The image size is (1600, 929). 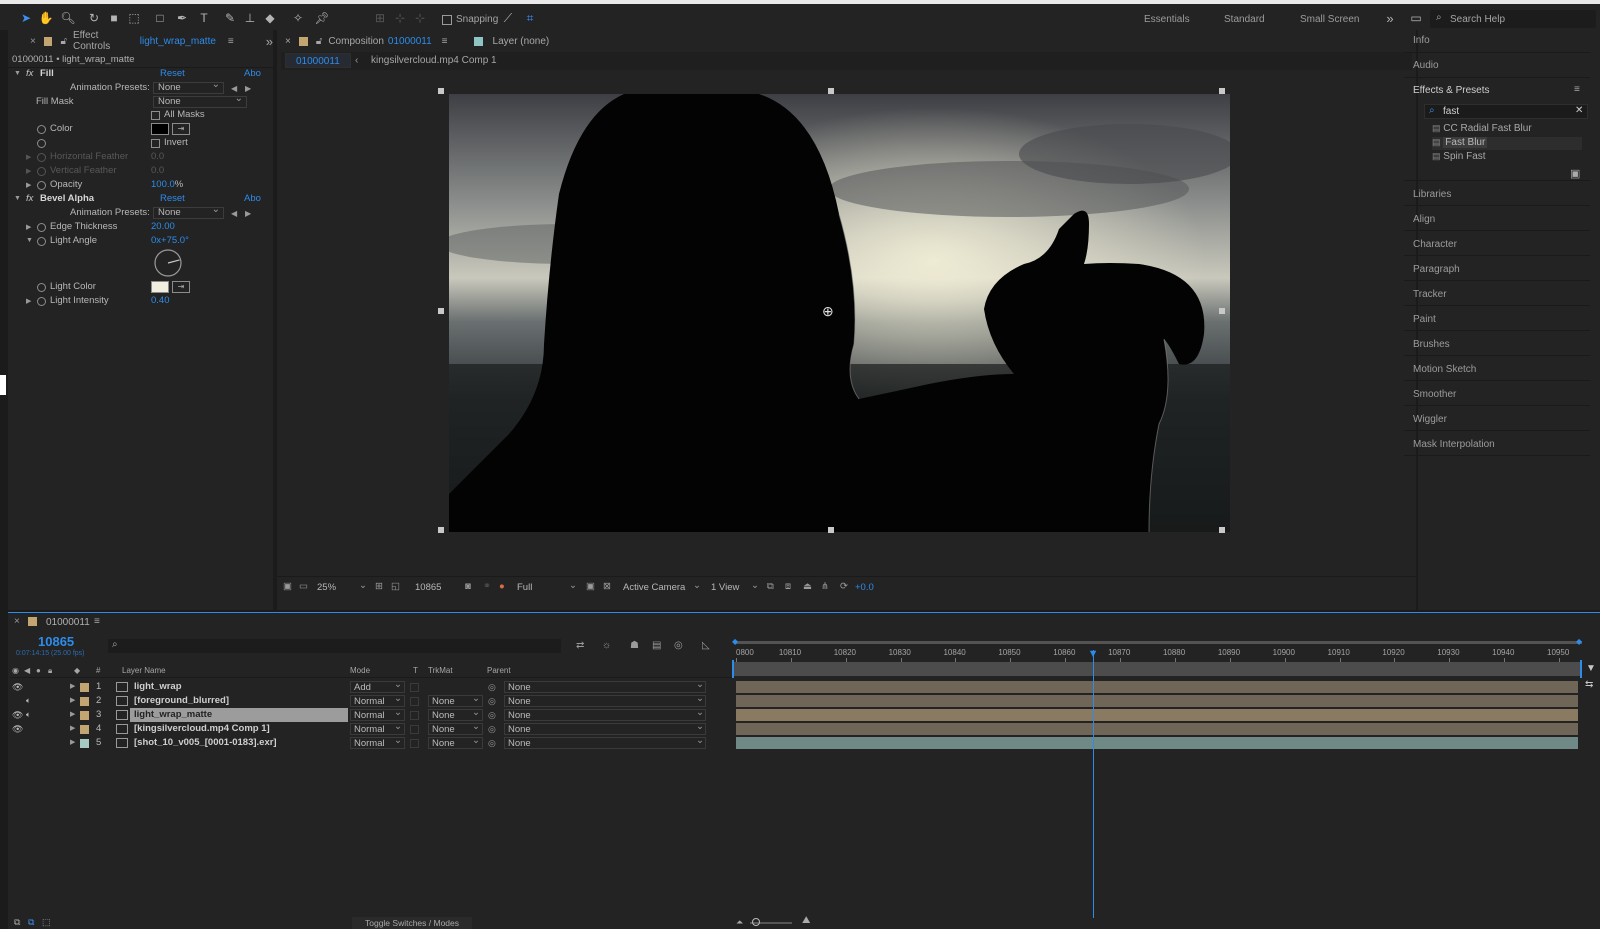 I want to click on safe-zones-icon: ⊞, so click(x=379, y=586).